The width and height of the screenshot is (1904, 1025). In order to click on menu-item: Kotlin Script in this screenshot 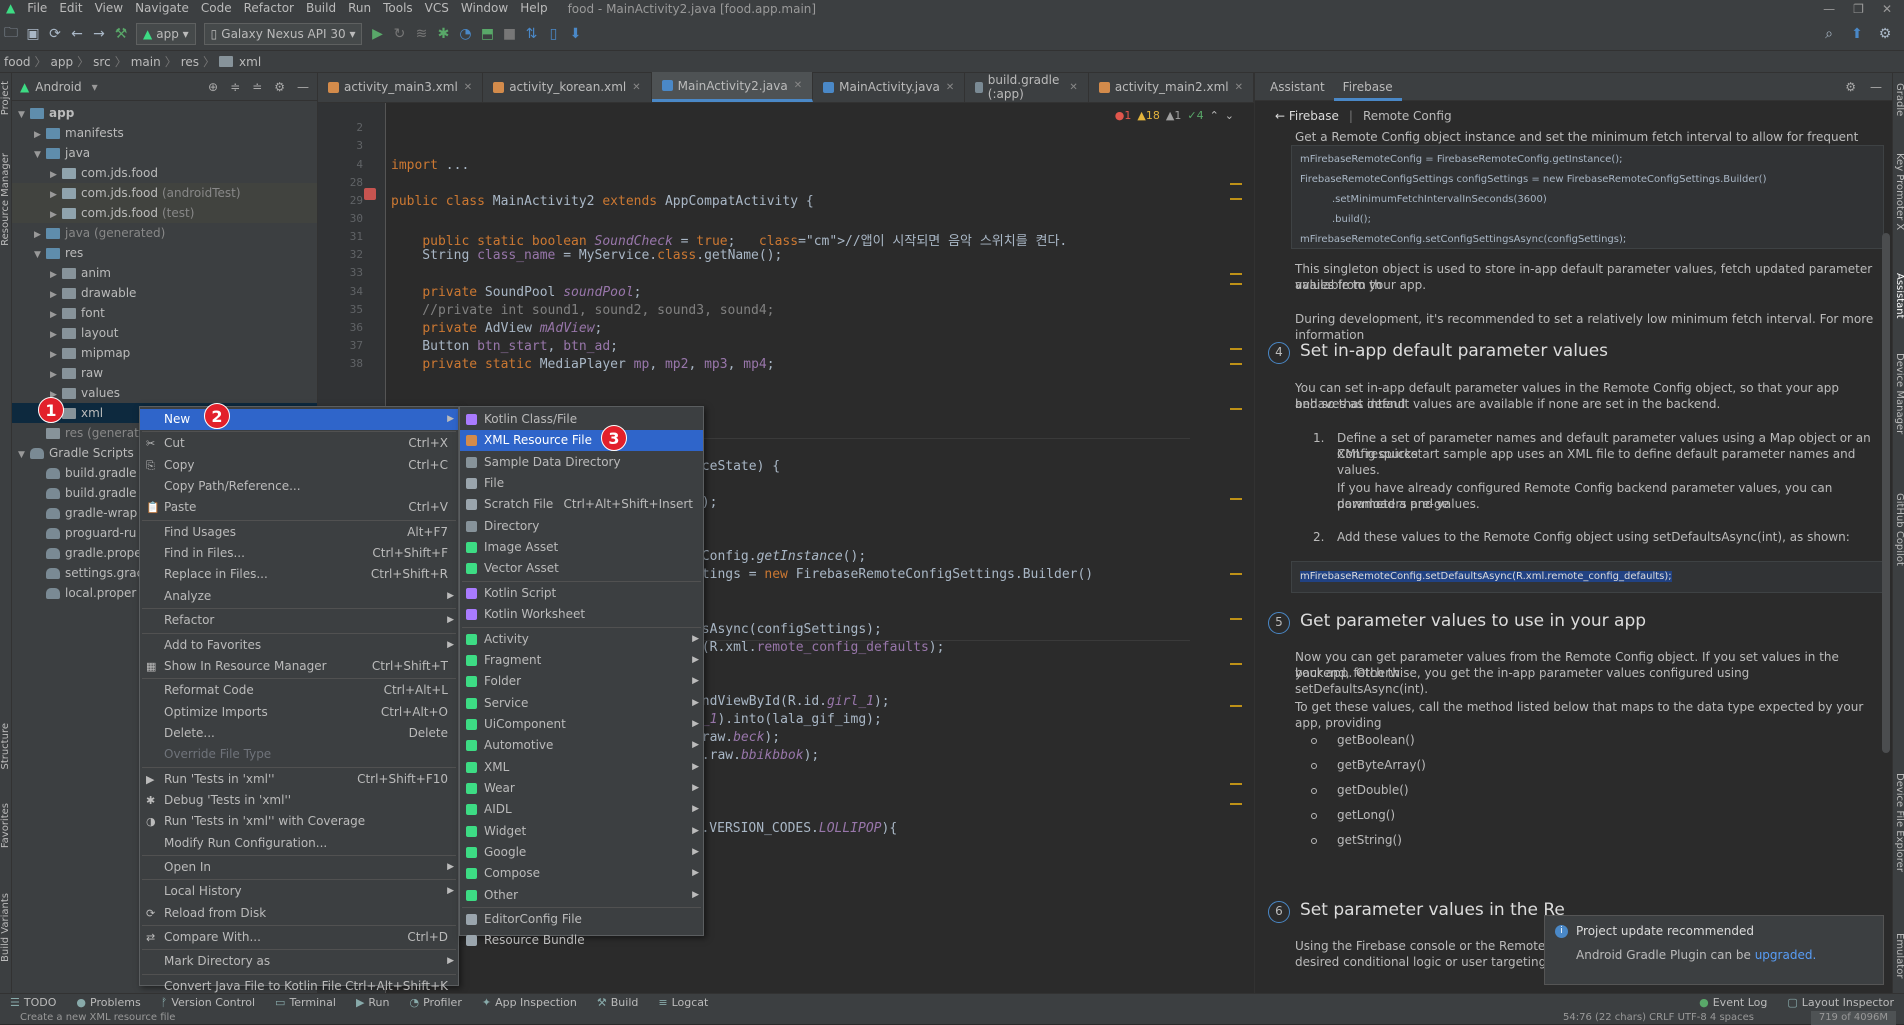, I will do `click(581, 593)`.